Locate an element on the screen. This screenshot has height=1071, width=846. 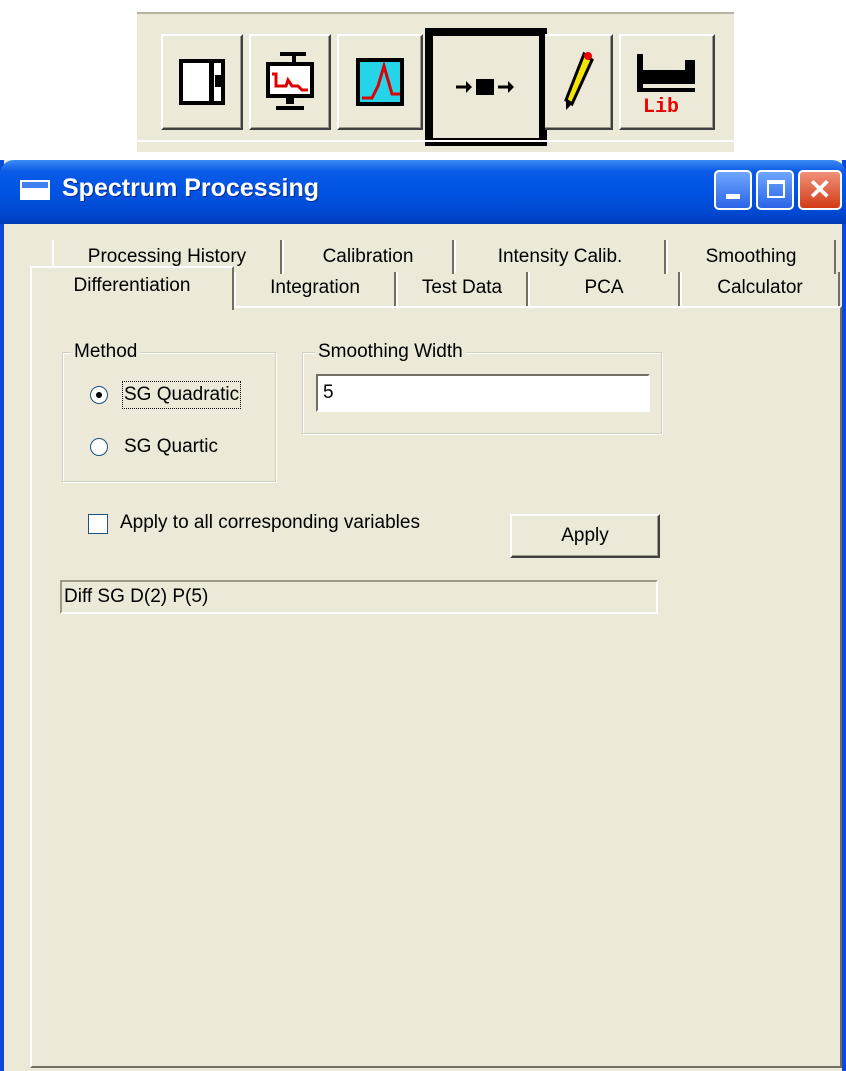
processing-status-field: Diff SG D(2) P(5) is located at coordinates (359, 597).